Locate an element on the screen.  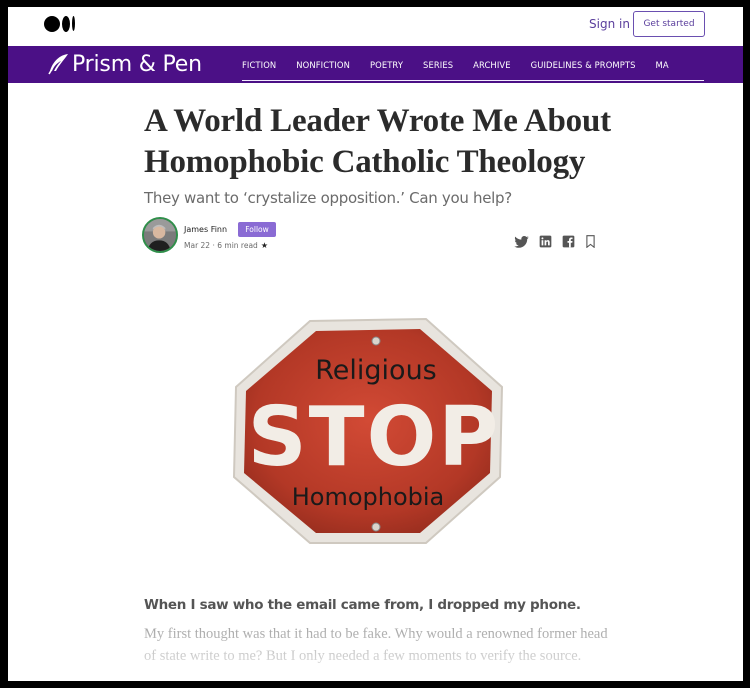
publish-date-readtime: Mar 22 · 6 min read is located at coordinates (221, 245).